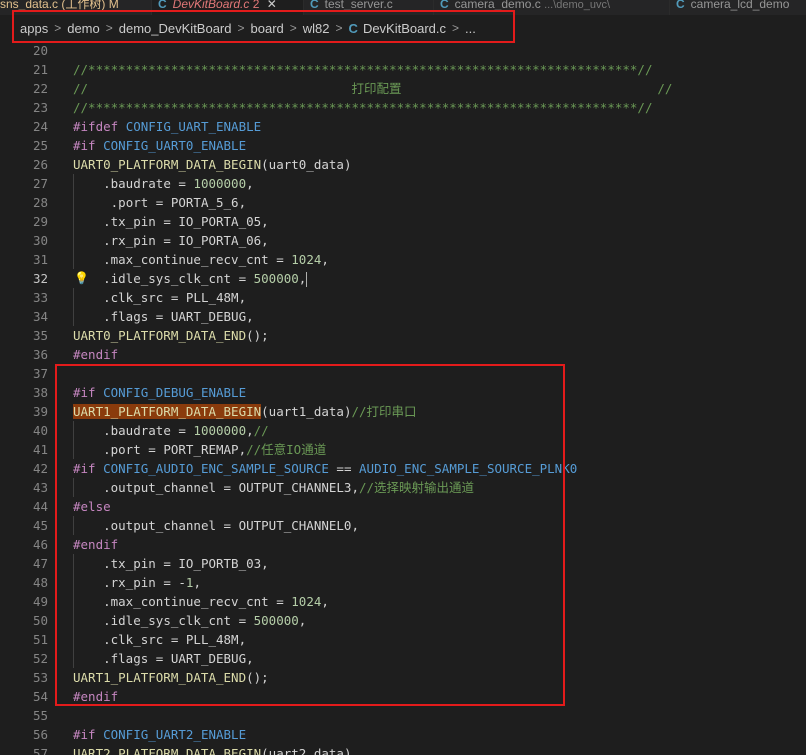 Image resolution: width=806 pixels, height=755 pixels. What do you see at coordinates (403, 221) in the screenshot?
I see `code-line: 29 .tx_pin = IO_PORTA_05,` at bounding box center [403, 221].